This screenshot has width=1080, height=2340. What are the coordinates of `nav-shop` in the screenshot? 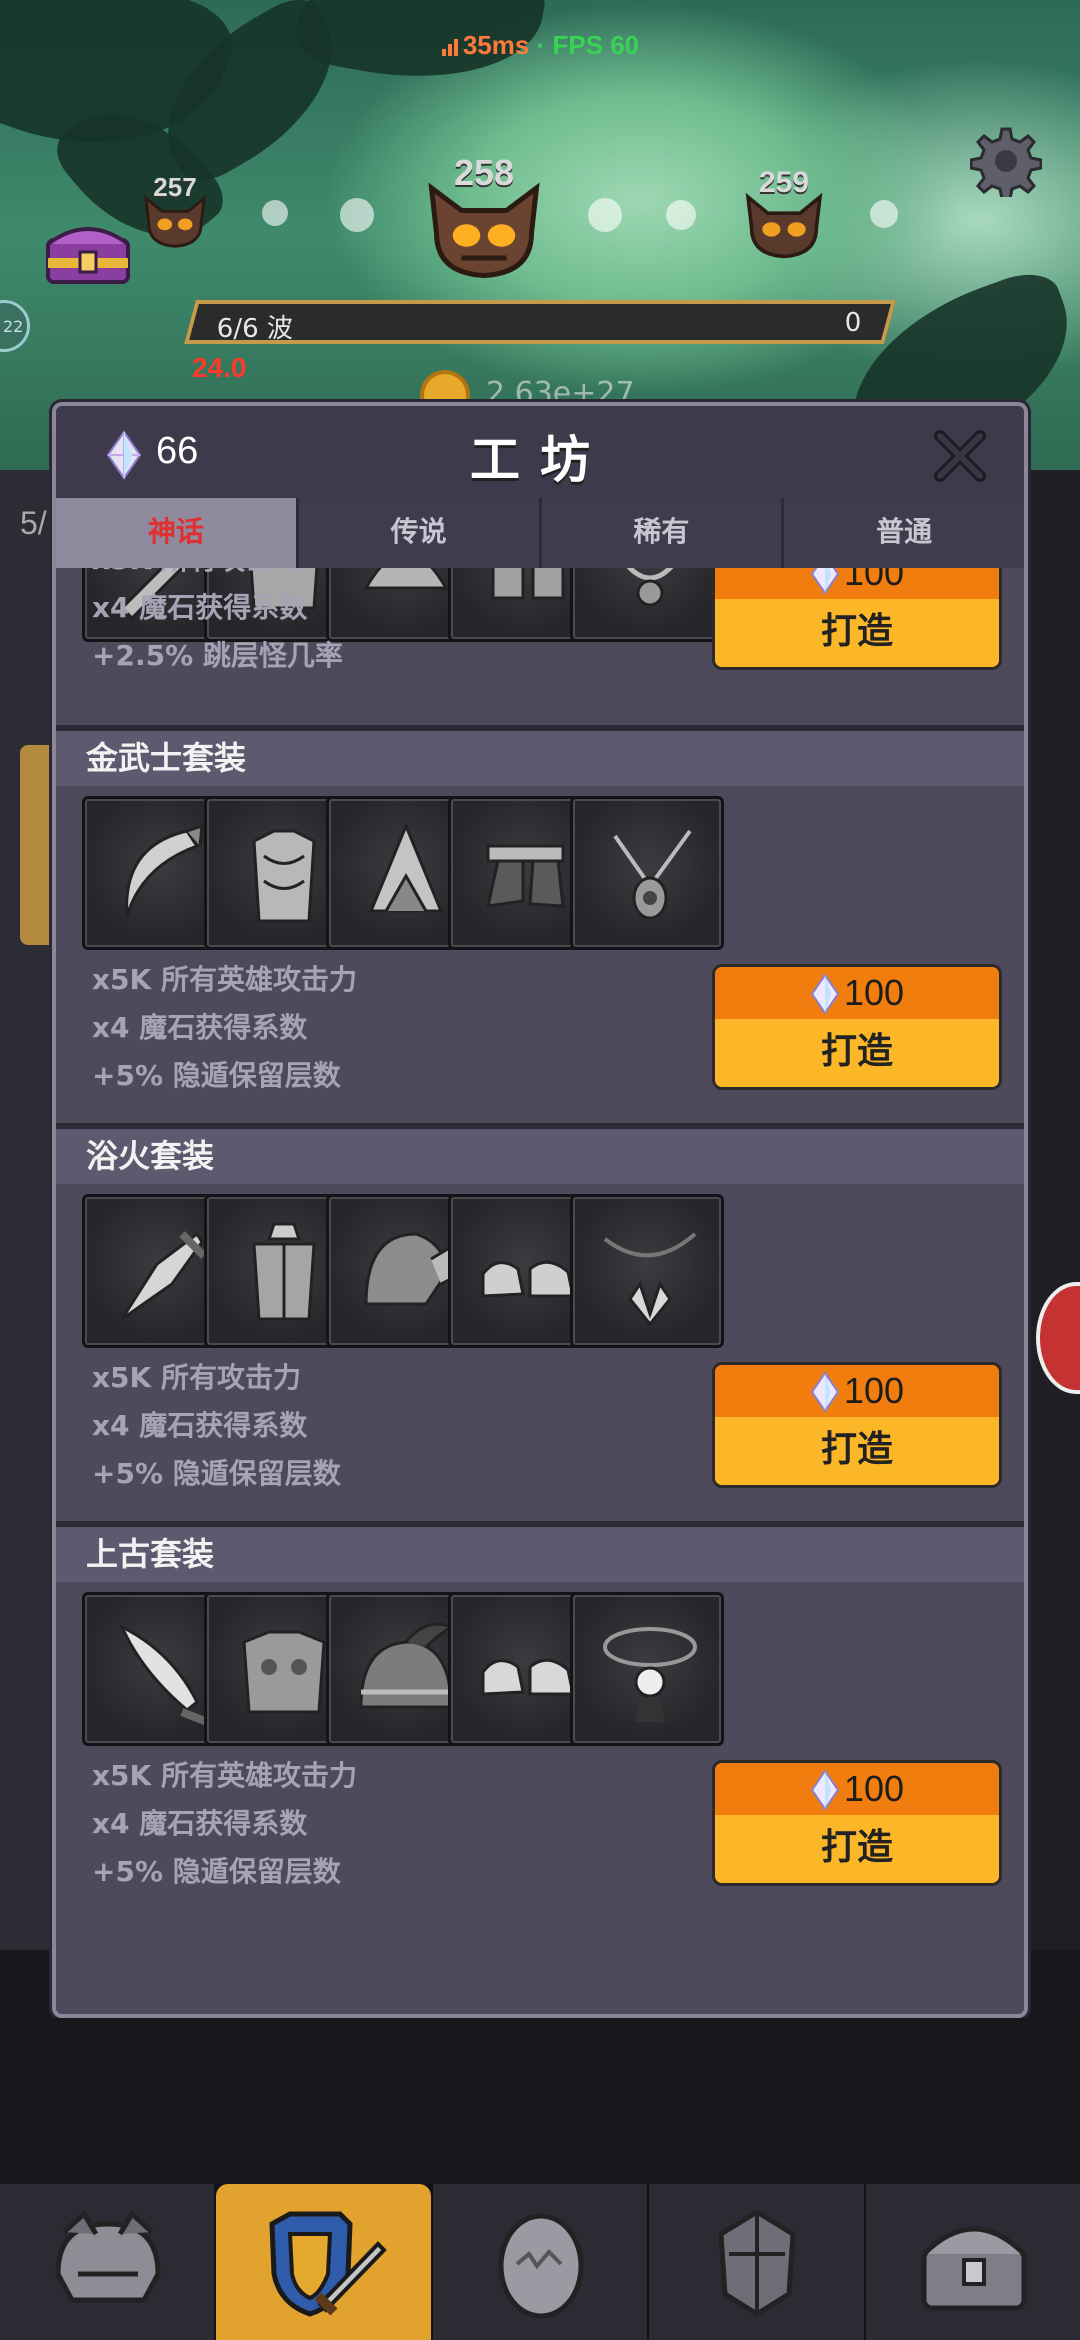 It's located at (972, 2262).